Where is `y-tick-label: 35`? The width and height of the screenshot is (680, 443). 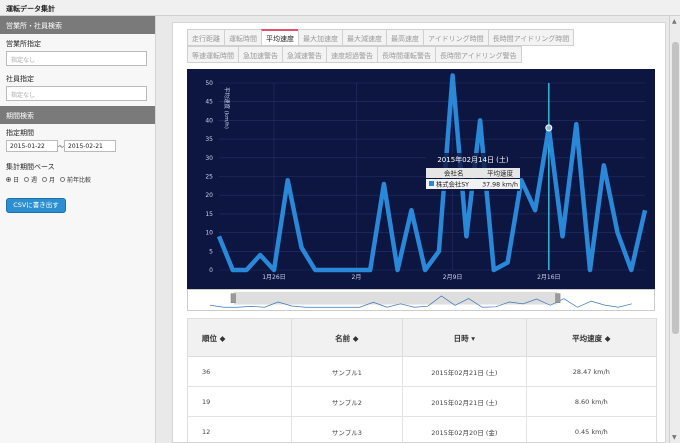 y-tick-label: 35 is located at coordinates (209, 139).